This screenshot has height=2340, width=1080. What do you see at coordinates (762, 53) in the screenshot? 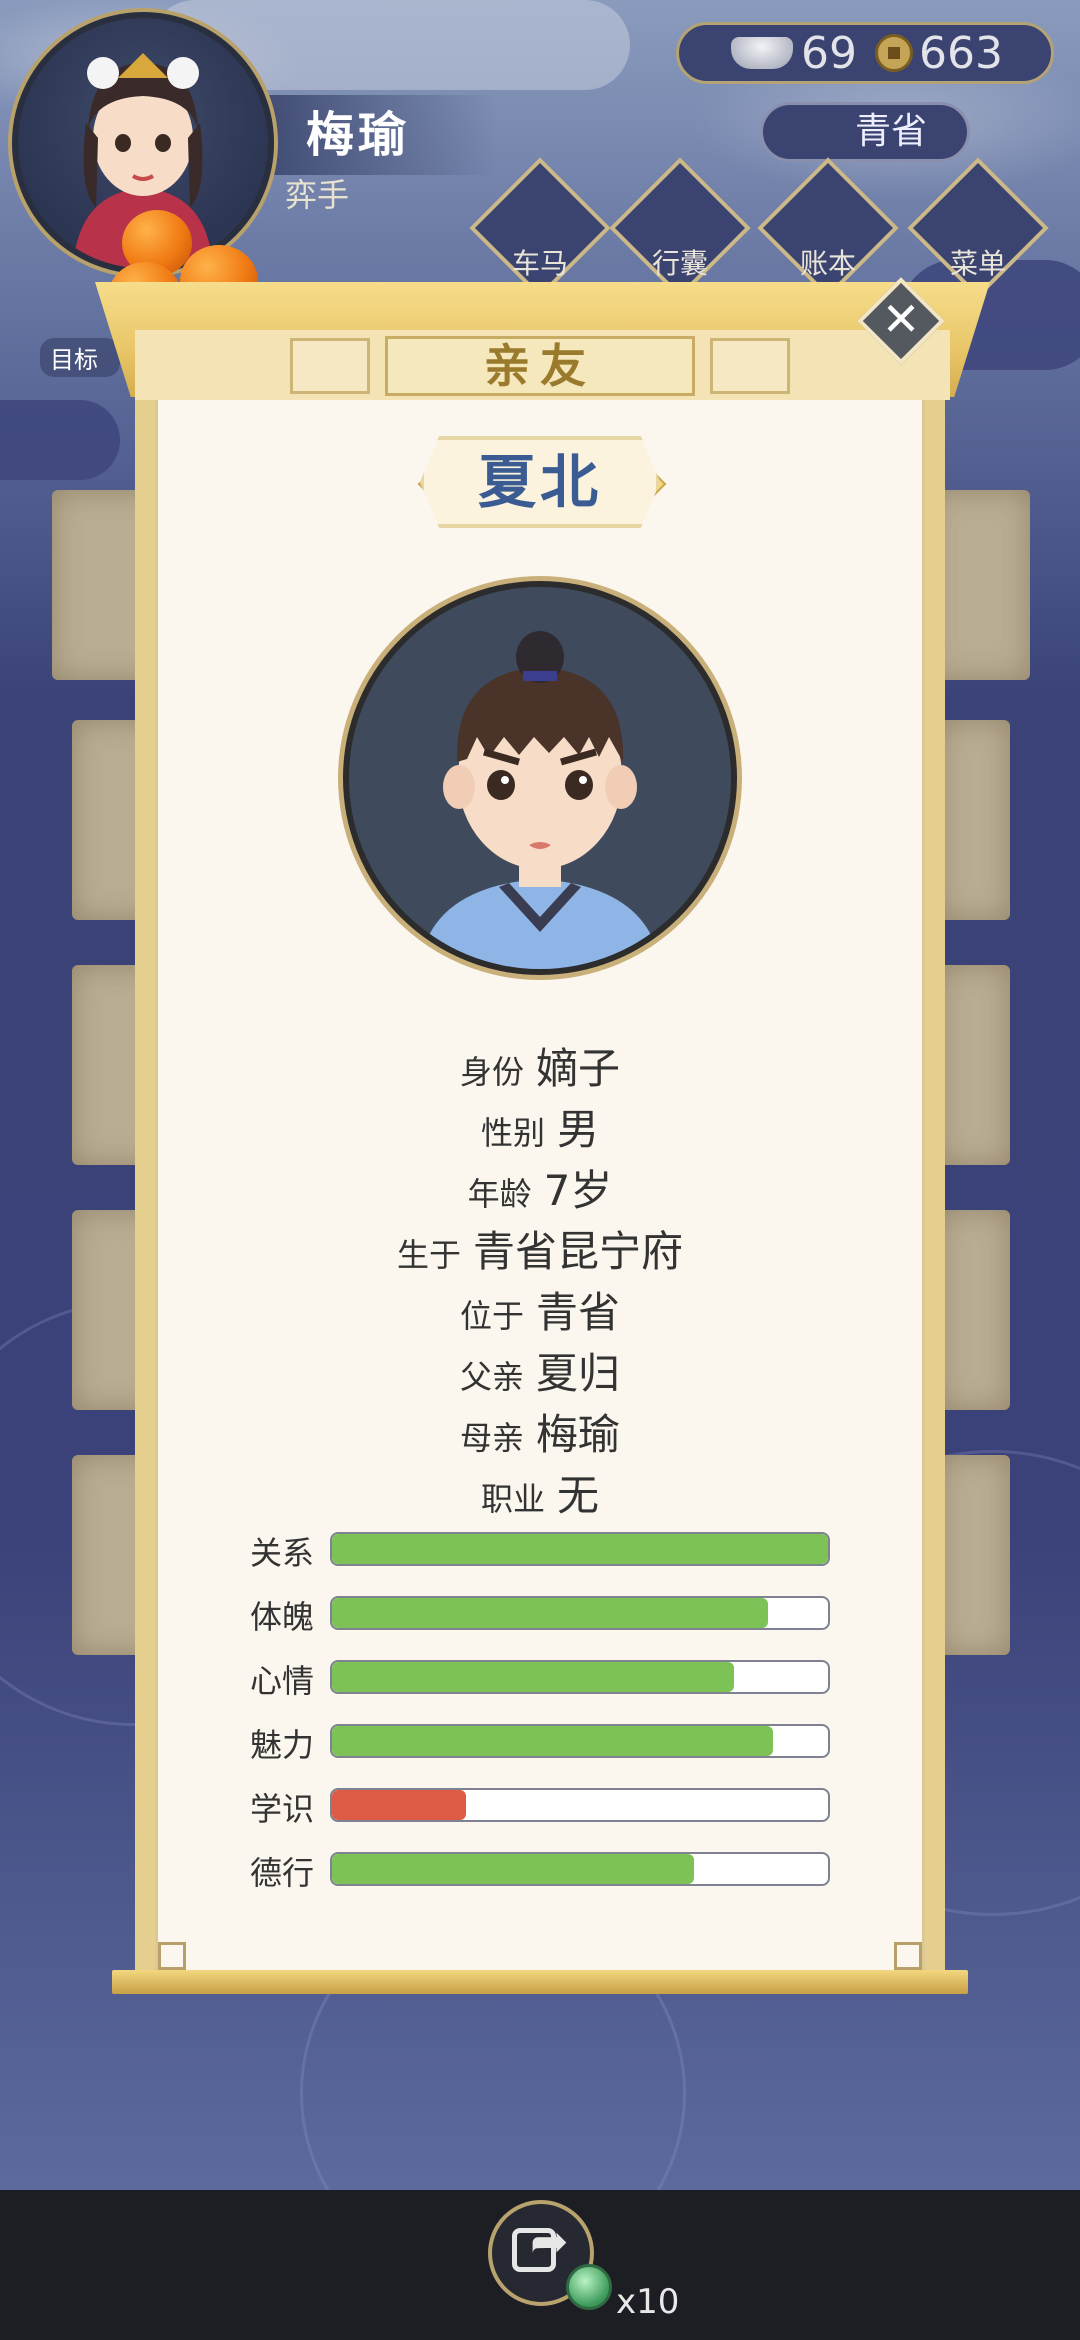
I see `silver-ingot-icon` at bounding box center [762, 53].